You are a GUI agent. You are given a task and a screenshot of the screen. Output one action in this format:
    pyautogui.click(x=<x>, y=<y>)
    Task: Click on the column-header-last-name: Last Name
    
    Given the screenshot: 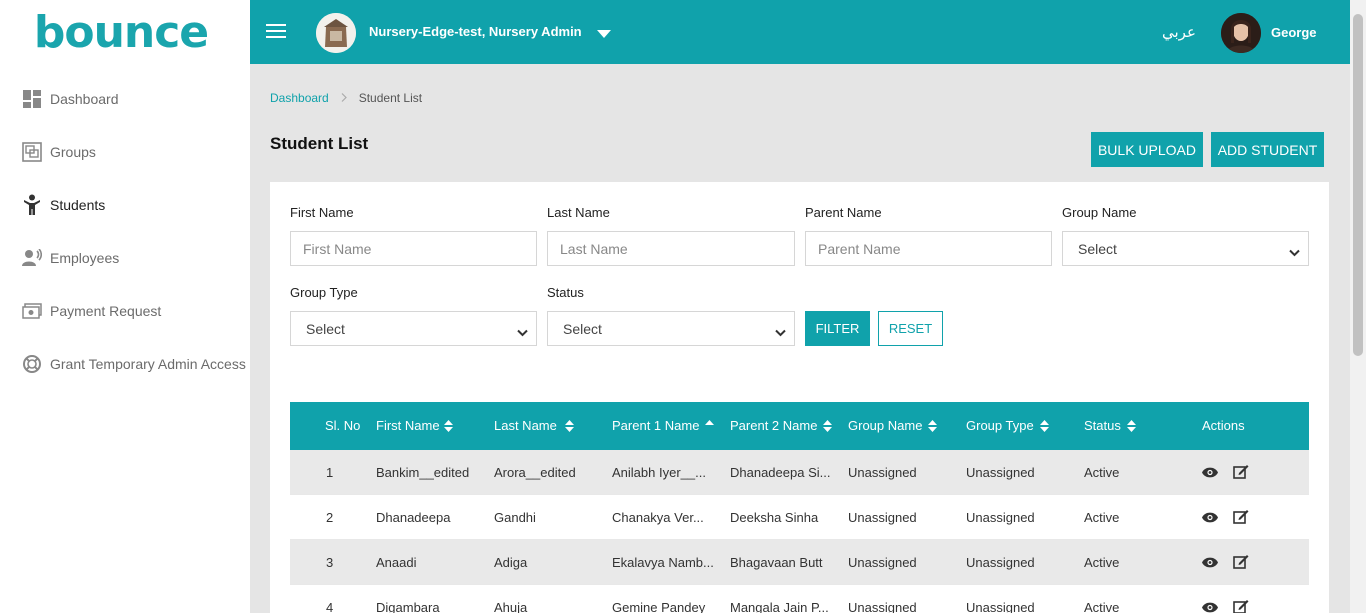 What is the action you would take?
    pyautogui.click(x=534, y=425)
    